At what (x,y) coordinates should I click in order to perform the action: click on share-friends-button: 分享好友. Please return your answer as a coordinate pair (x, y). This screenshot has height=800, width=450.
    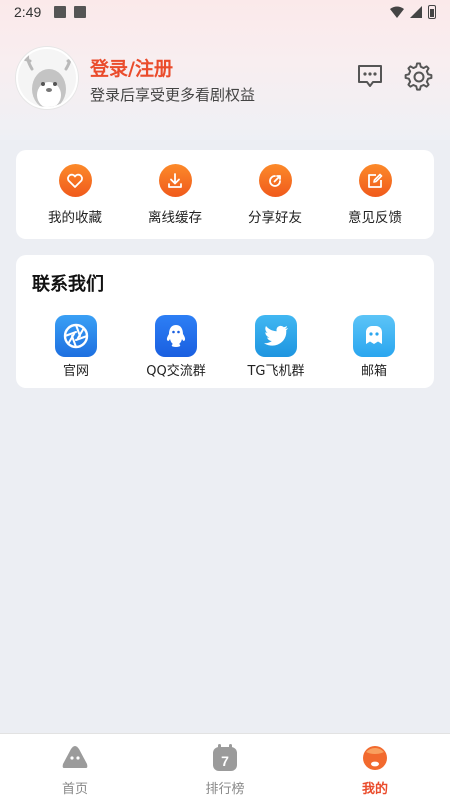
    Looking at the image, I should click on (275, 195).